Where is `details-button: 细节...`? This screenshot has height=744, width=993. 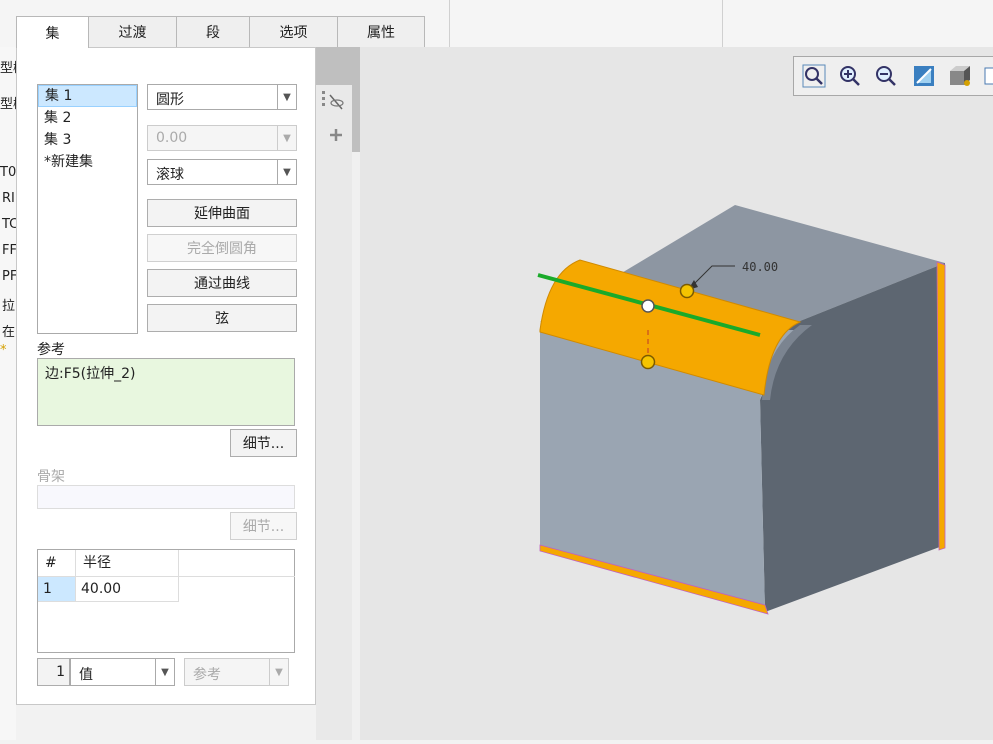 details-button: 细节... is located at coordinates (263, 443).